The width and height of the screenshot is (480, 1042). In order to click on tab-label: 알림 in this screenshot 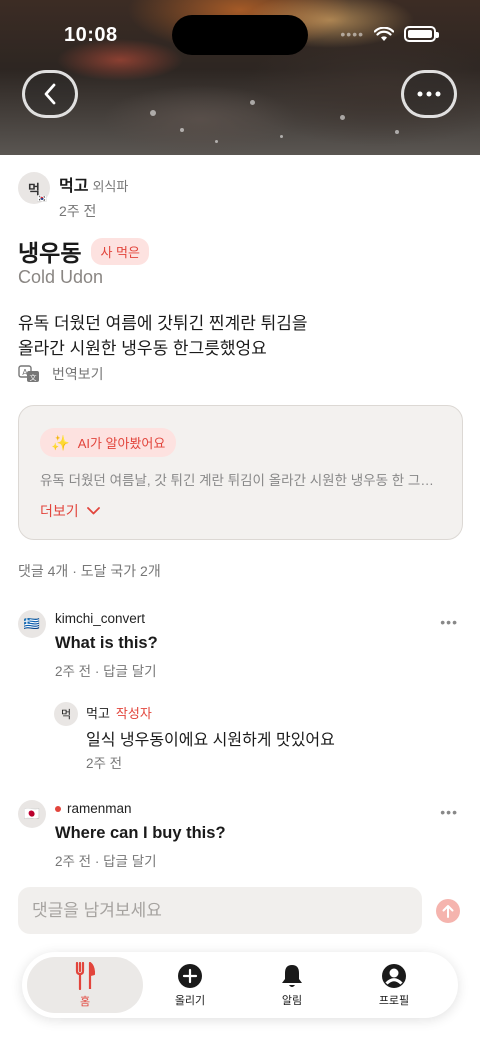, I will do `click(292, 1000)`.